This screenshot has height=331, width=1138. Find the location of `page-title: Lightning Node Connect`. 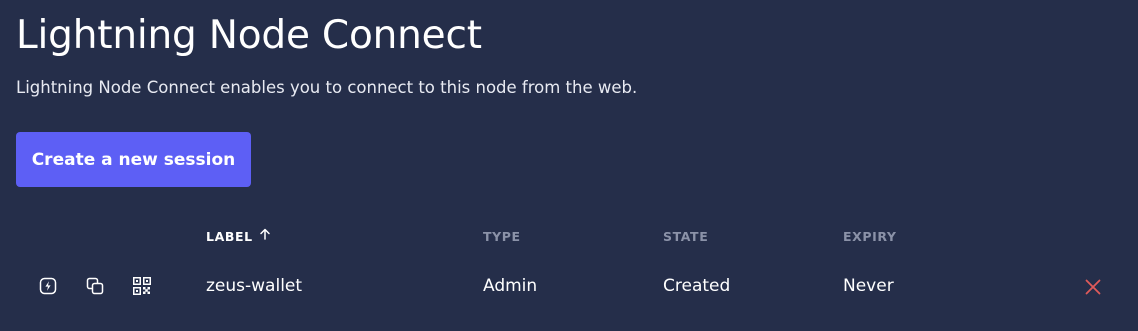

page-title: Lightning Node Connect is located at coordinates (249, 35).